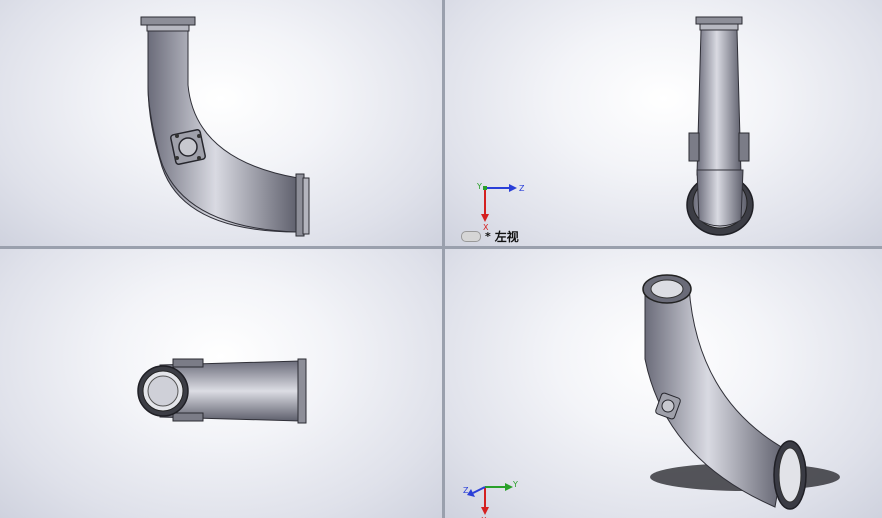 This screenshot has height=518, width=882. I want to click on view-orientation-badge-icon, so click(471, 236).